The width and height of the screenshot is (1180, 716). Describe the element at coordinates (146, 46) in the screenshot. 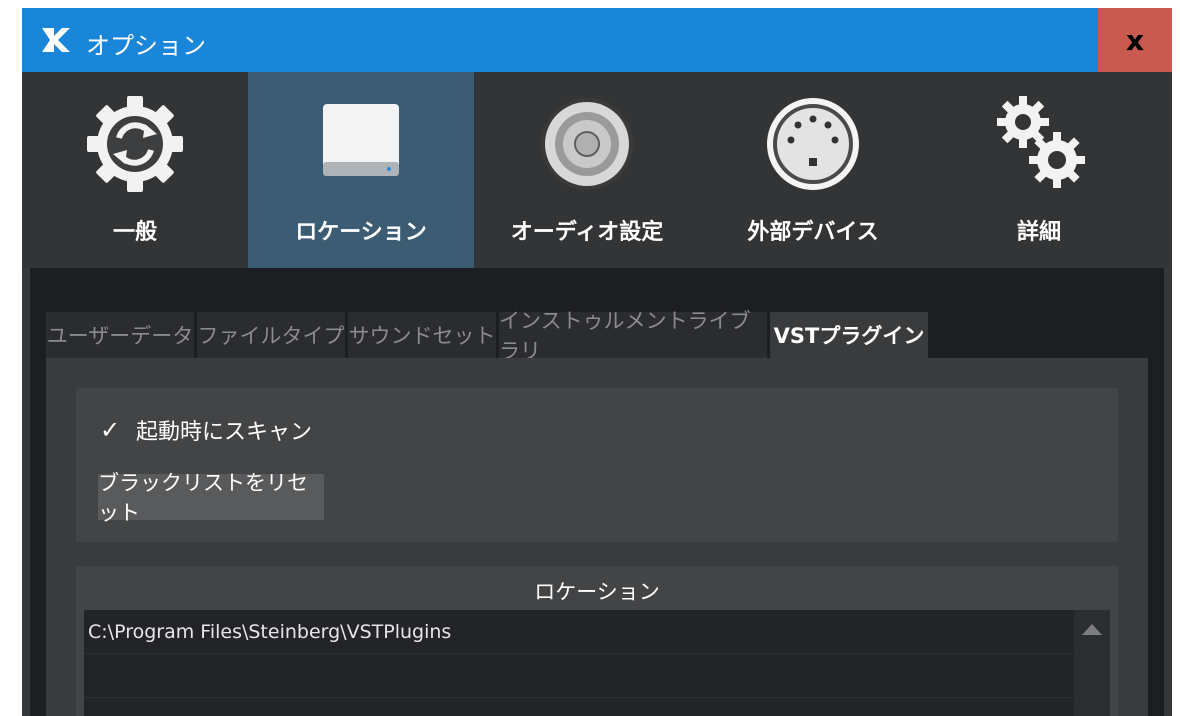

I see `window-title: オプション` at that location.